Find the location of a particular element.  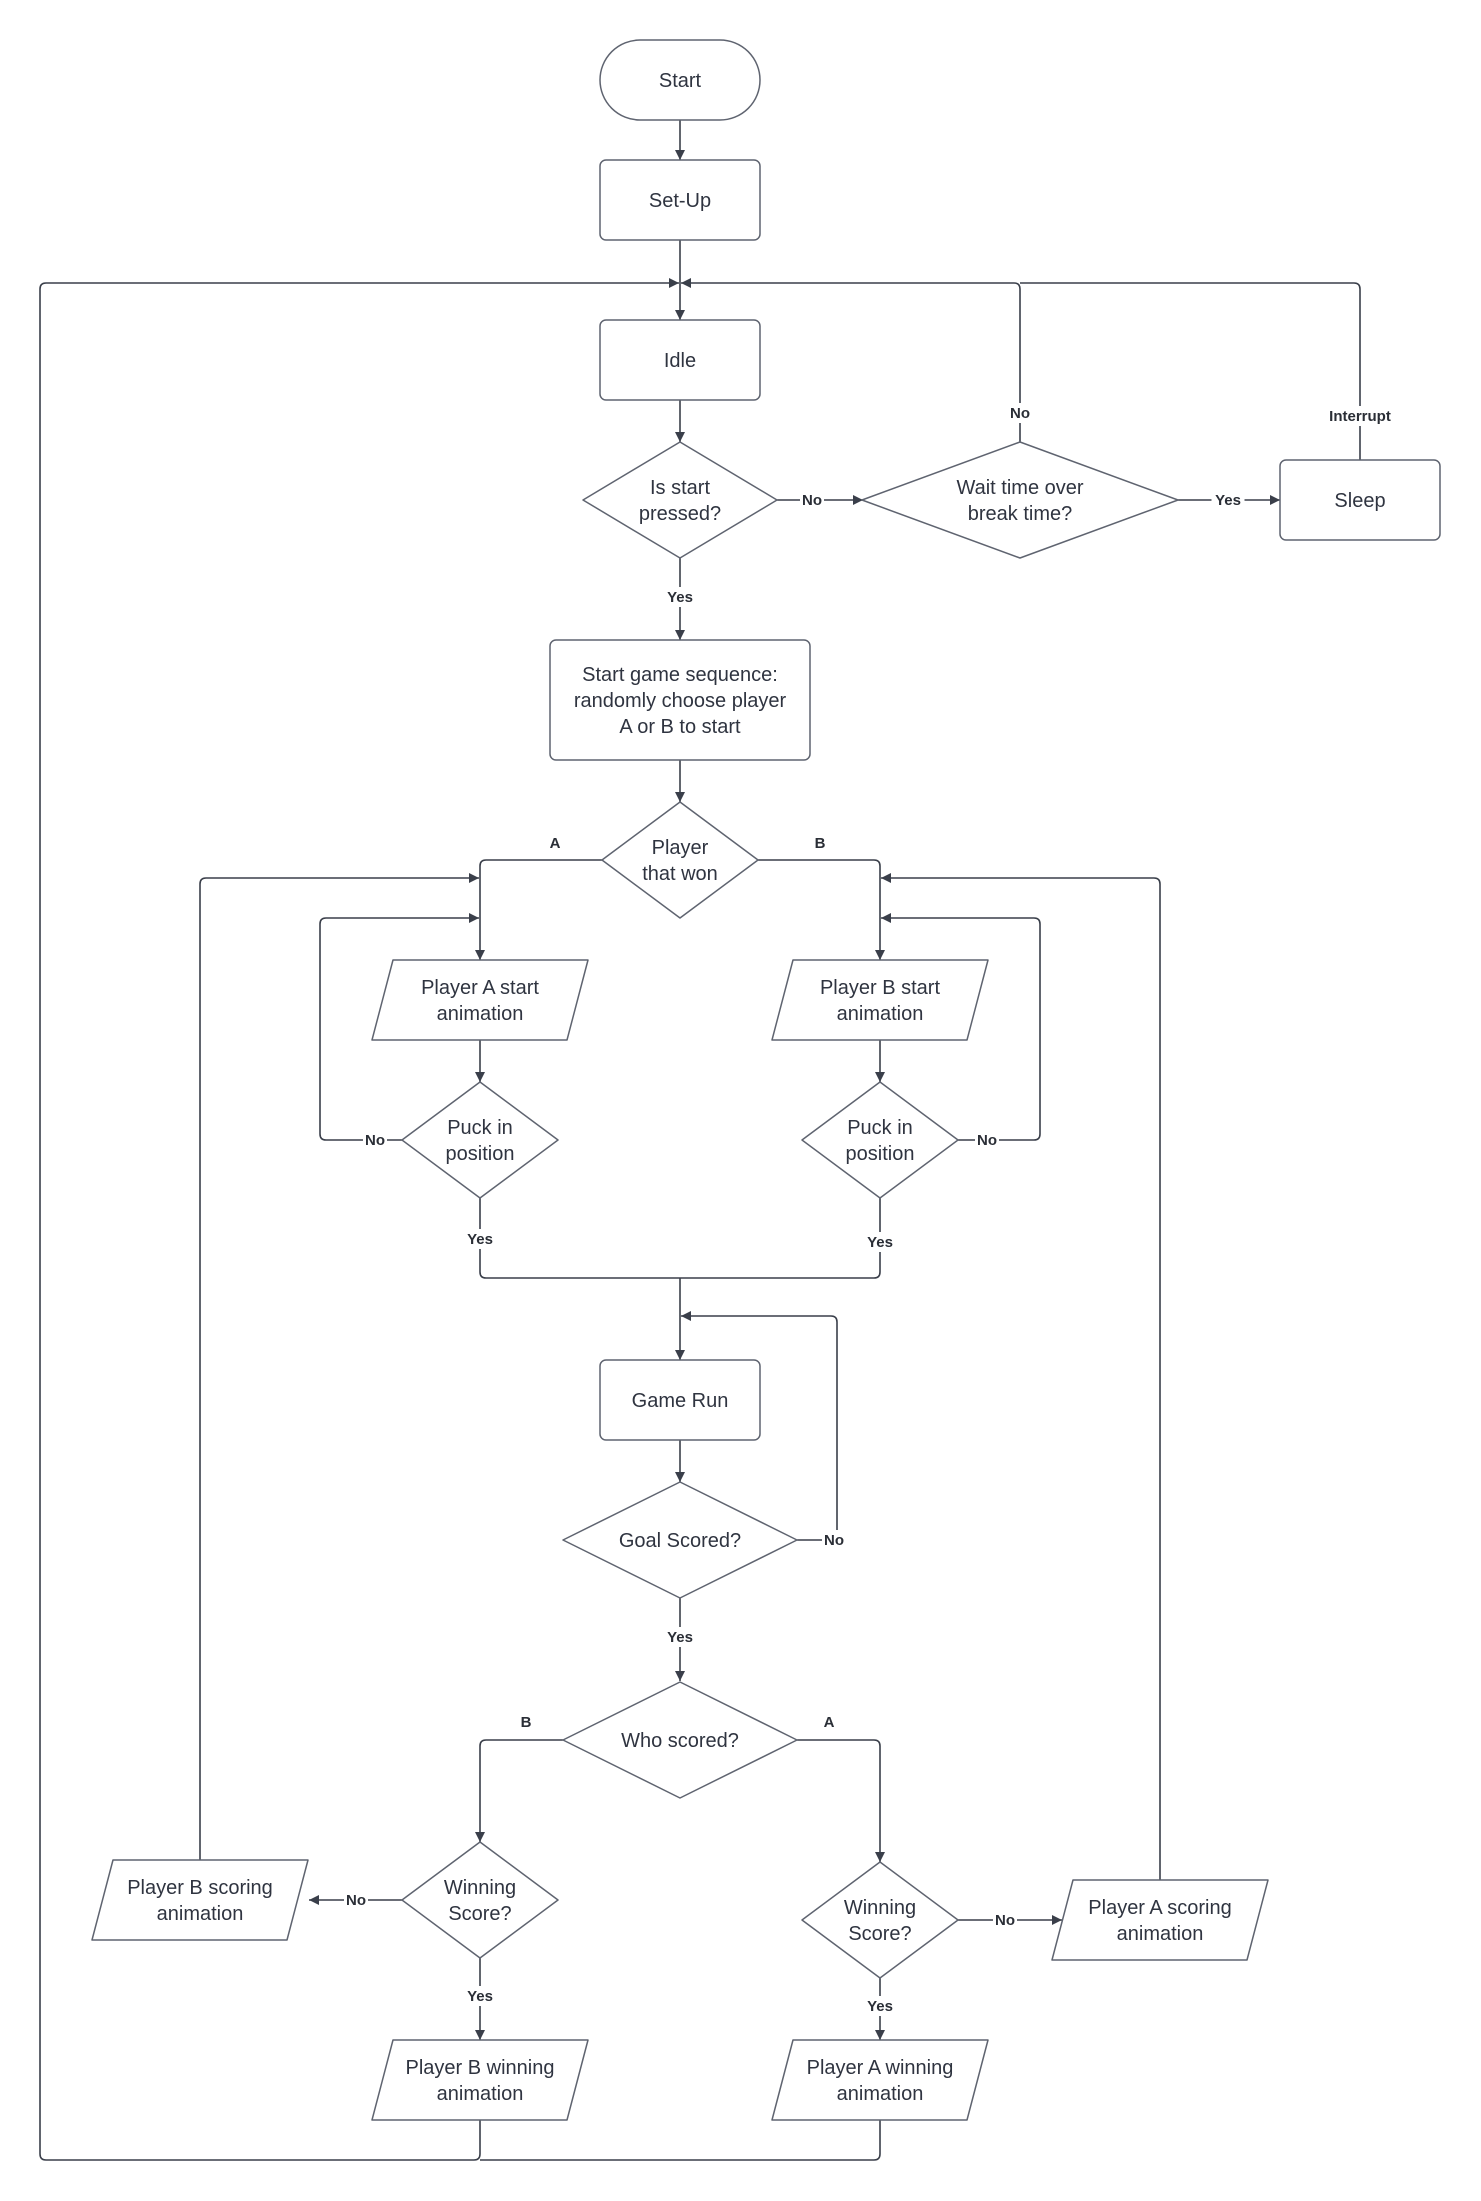

node-label: Start is located at coordinates (680, 81).